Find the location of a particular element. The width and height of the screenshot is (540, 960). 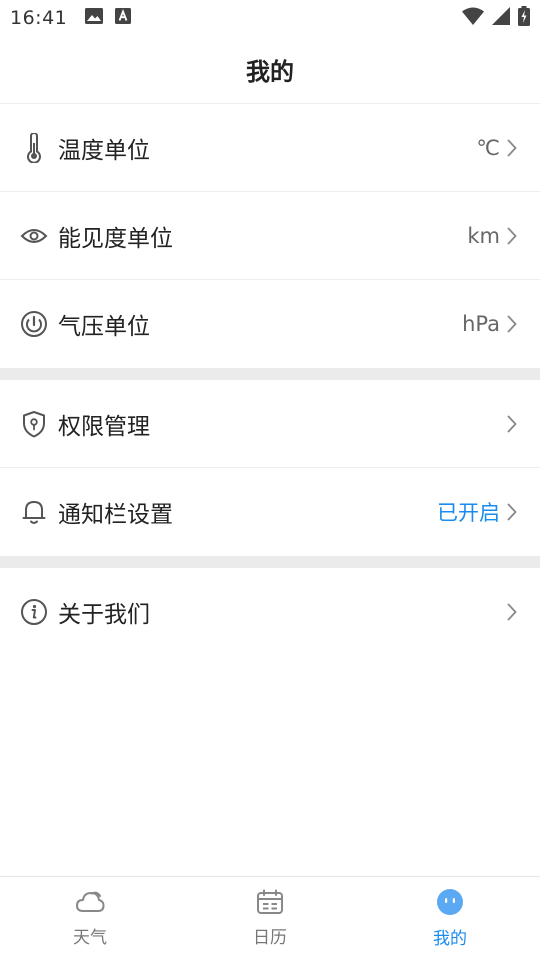

bottom-tab-bar: 天气 日历 我的 is located at coordinates (270, 918).